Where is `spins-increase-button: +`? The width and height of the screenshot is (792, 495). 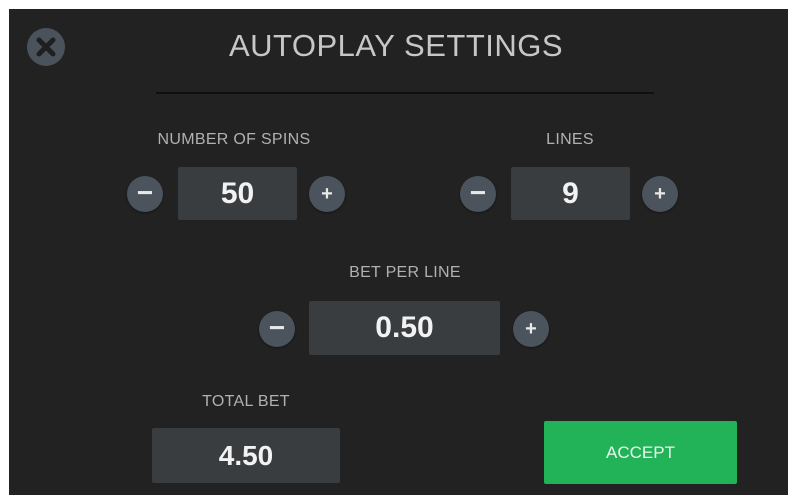
spins-increase-button: + is located at coordinates (327, 194).